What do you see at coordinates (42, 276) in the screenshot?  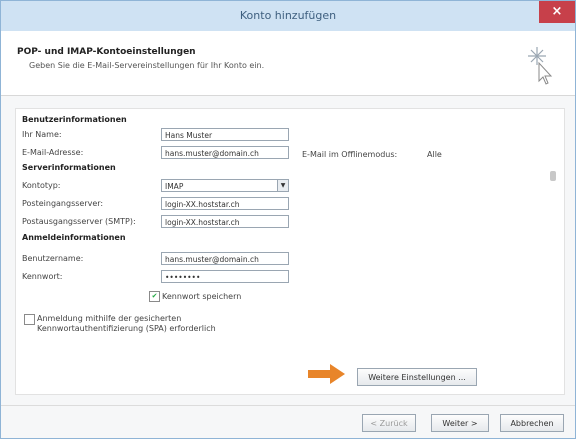 I see `password-label: Kennwort:` at bounding box center [42, 276].